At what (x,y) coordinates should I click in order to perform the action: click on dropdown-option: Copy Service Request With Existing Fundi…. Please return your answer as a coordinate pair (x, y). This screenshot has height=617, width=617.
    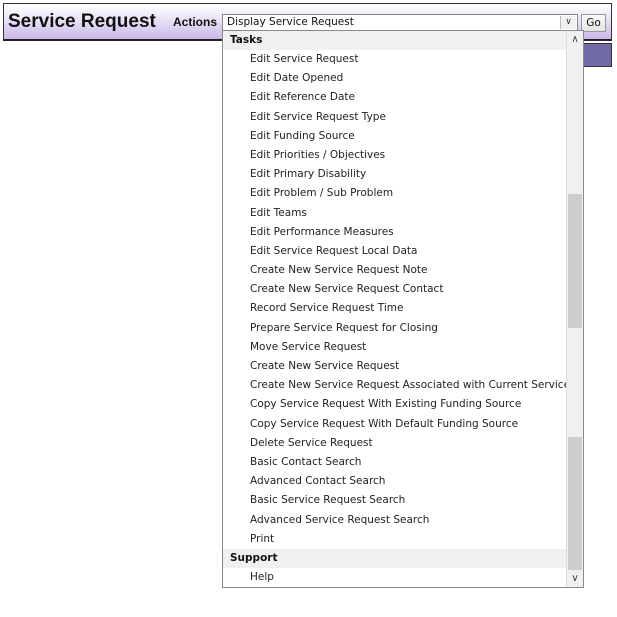
    Looking at the image, I should click on (394, 404).